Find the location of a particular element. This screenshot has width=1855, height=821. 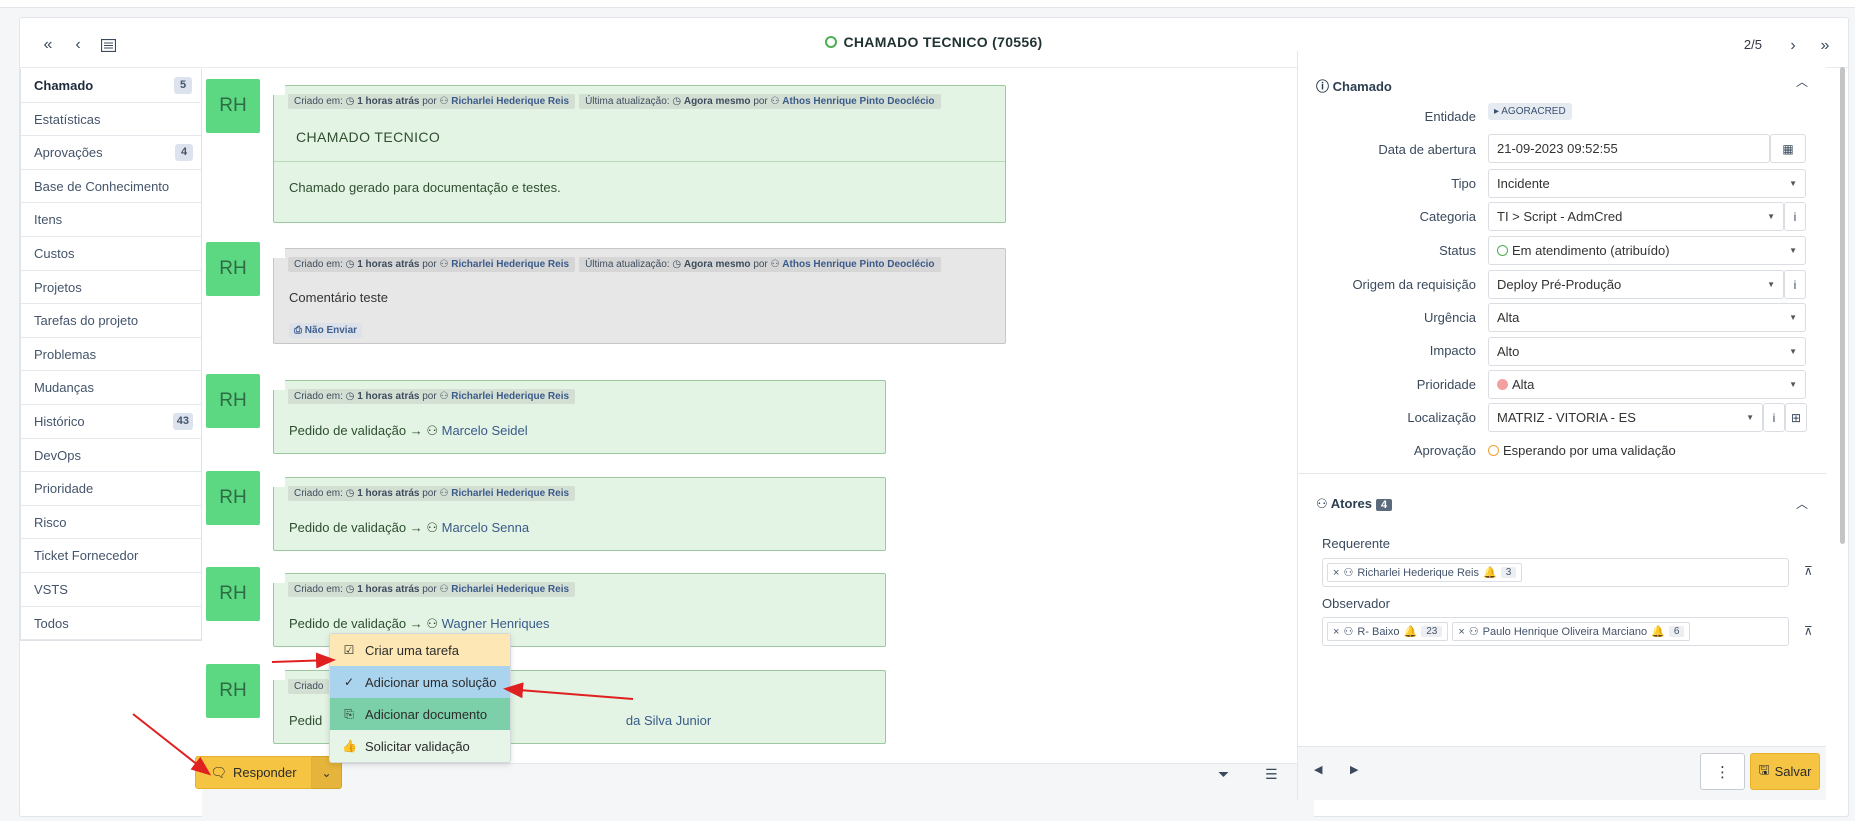

menu-item-adicionar-solucao: ✓ Adicionar uma solução is located at coordinates (420, 682).